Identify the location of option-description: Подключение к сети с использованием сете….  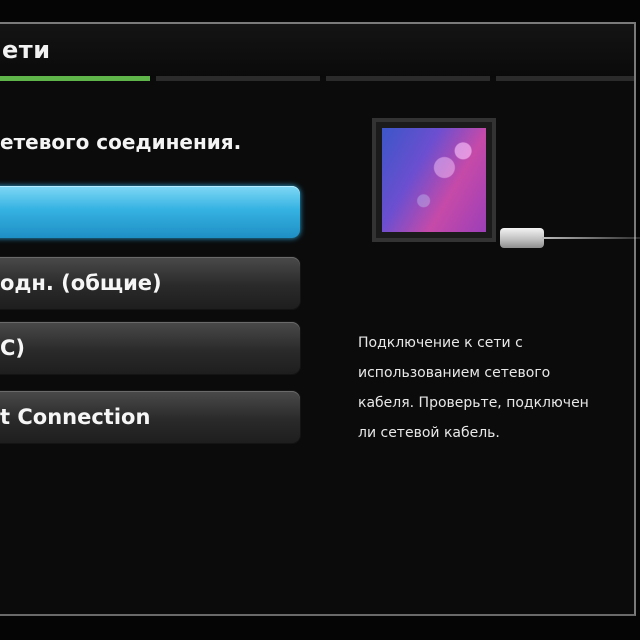
(493, 388).